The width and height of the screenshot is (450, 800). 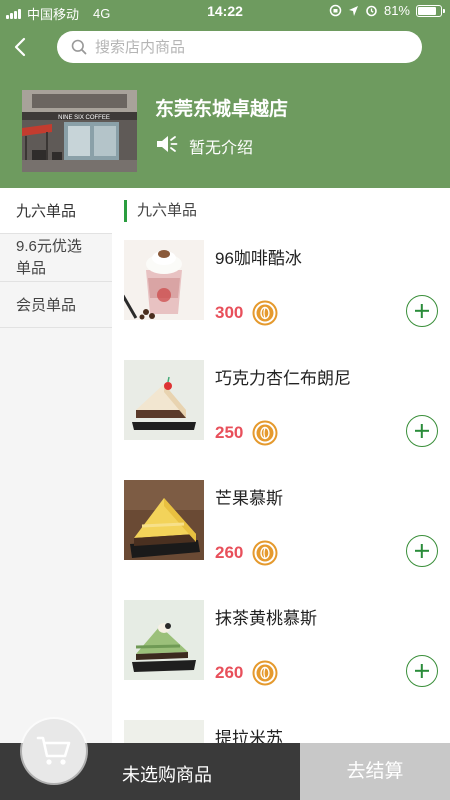 What do you see at coordinates (167, 775) in the screenshot?
I see `cart-status-label: 未选购商品` at bounding box center [167, 775].